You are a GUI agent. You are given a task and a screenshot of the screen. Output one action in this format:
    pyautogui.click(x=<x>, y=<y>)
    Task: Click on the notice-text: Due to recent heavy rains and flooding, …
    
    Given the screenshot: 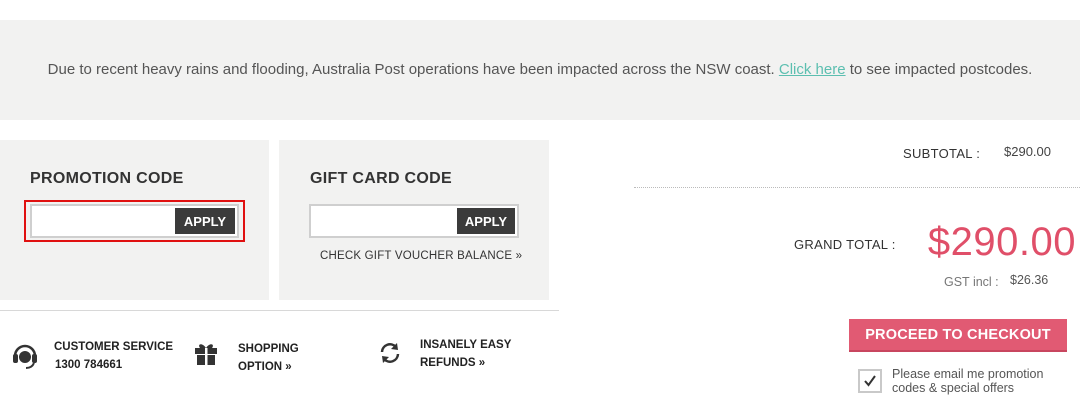 What is the action you would take?
    pyautogui.click(x=540, y=70)
    